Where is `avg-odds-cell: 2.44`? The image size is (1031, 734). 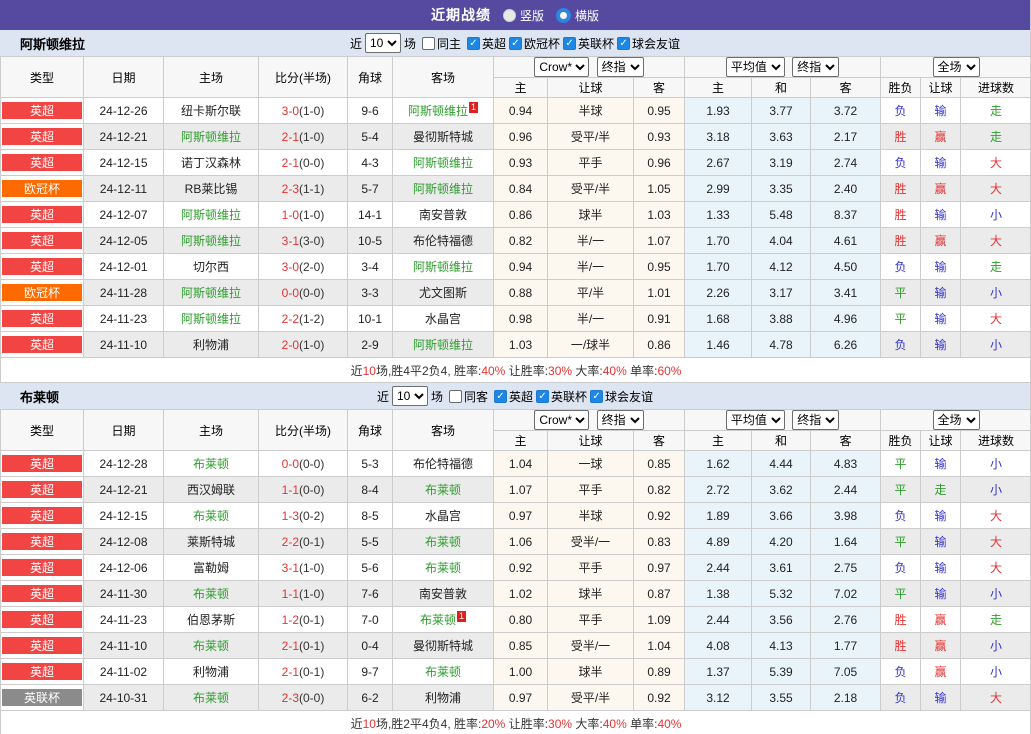 avg-odds-cell: 2.44 is located at coordinates (718, 567).